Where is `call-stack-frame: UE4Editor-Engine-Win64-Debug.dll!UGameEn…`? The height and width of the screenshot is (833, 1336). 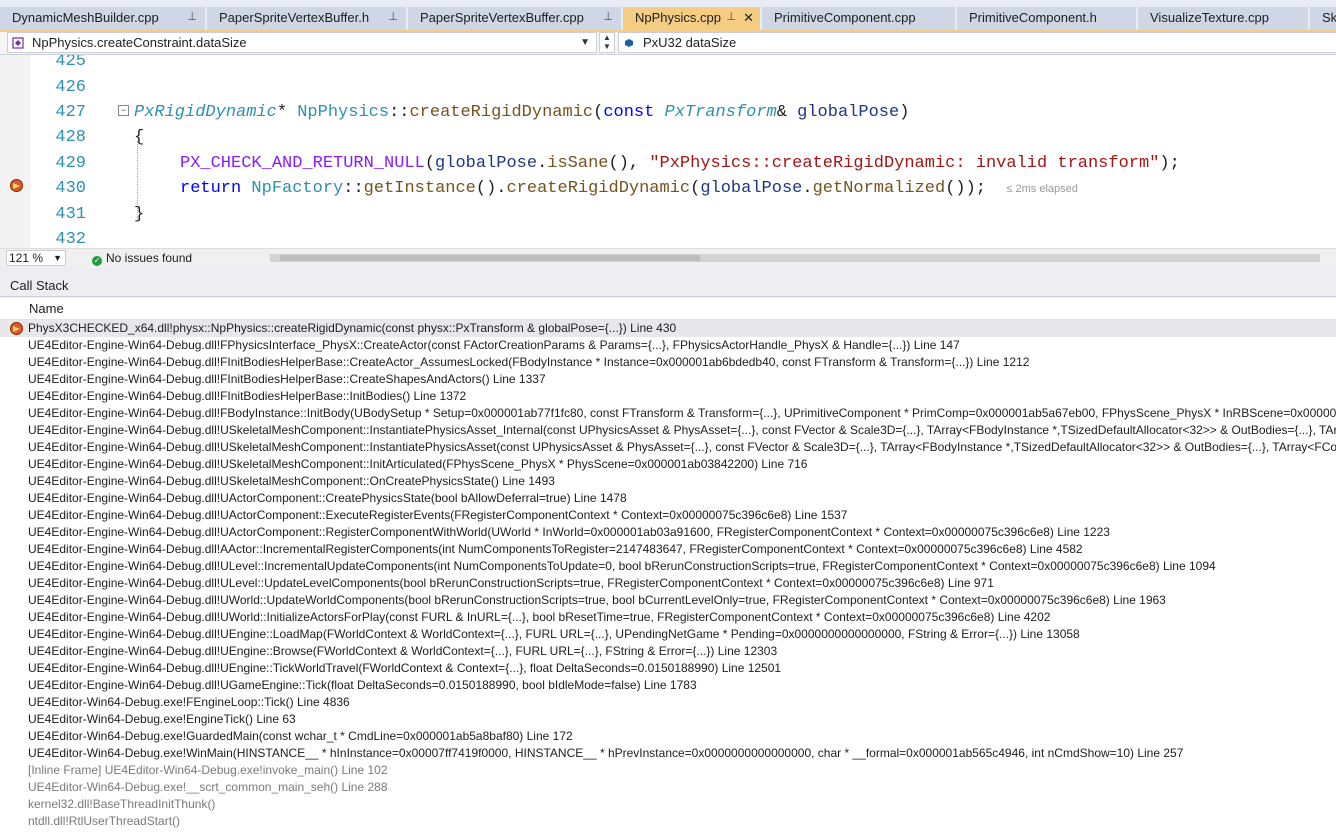 call-stack-frame: UE4Editor-Engine-Win64-Debug.dll!UGameEn… is located at coordinates (668, 685).